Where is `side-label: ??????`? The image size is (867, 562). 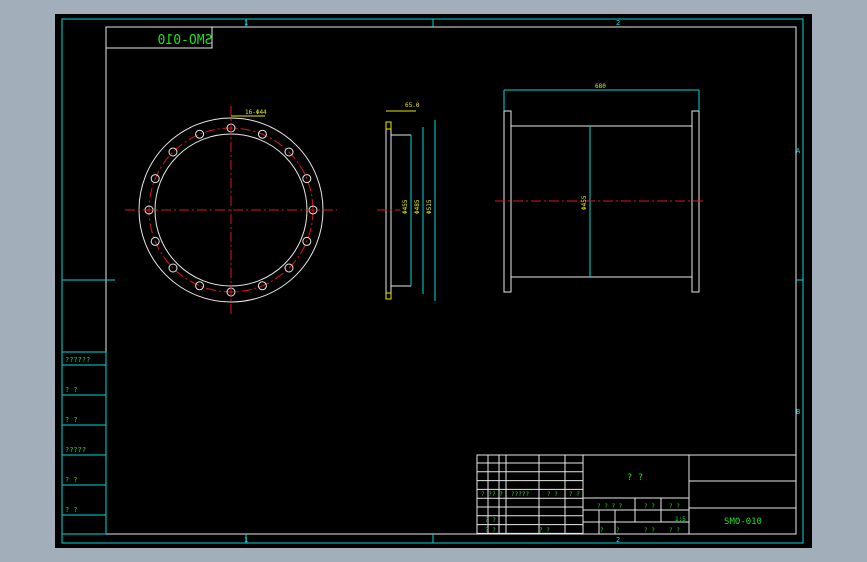
side-label: ?????? is located at coordinates (77, 360).